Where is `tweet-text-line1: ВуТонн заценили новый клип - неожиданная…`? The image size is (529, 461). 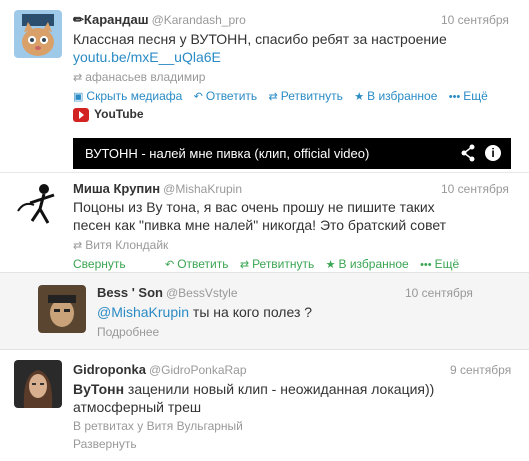 tweet-text-line1: ВуТонн заценили новый клип - неожиданная… is located at coordinates (253, 389).